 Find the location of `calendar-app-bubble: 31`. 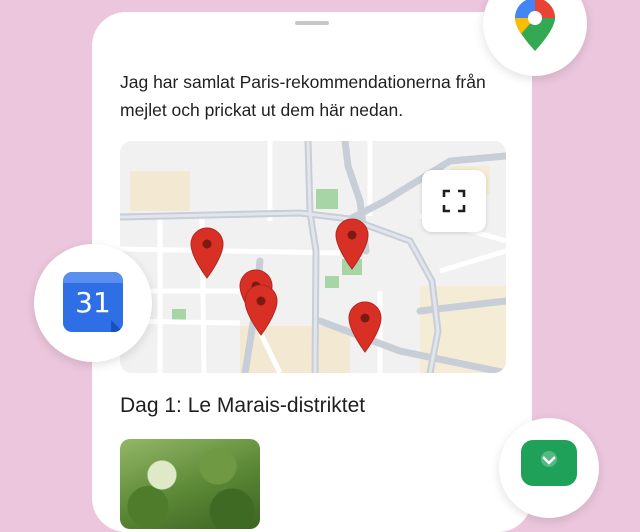

calendar-app-bubble: 31 is located at coordinates (93, 303).